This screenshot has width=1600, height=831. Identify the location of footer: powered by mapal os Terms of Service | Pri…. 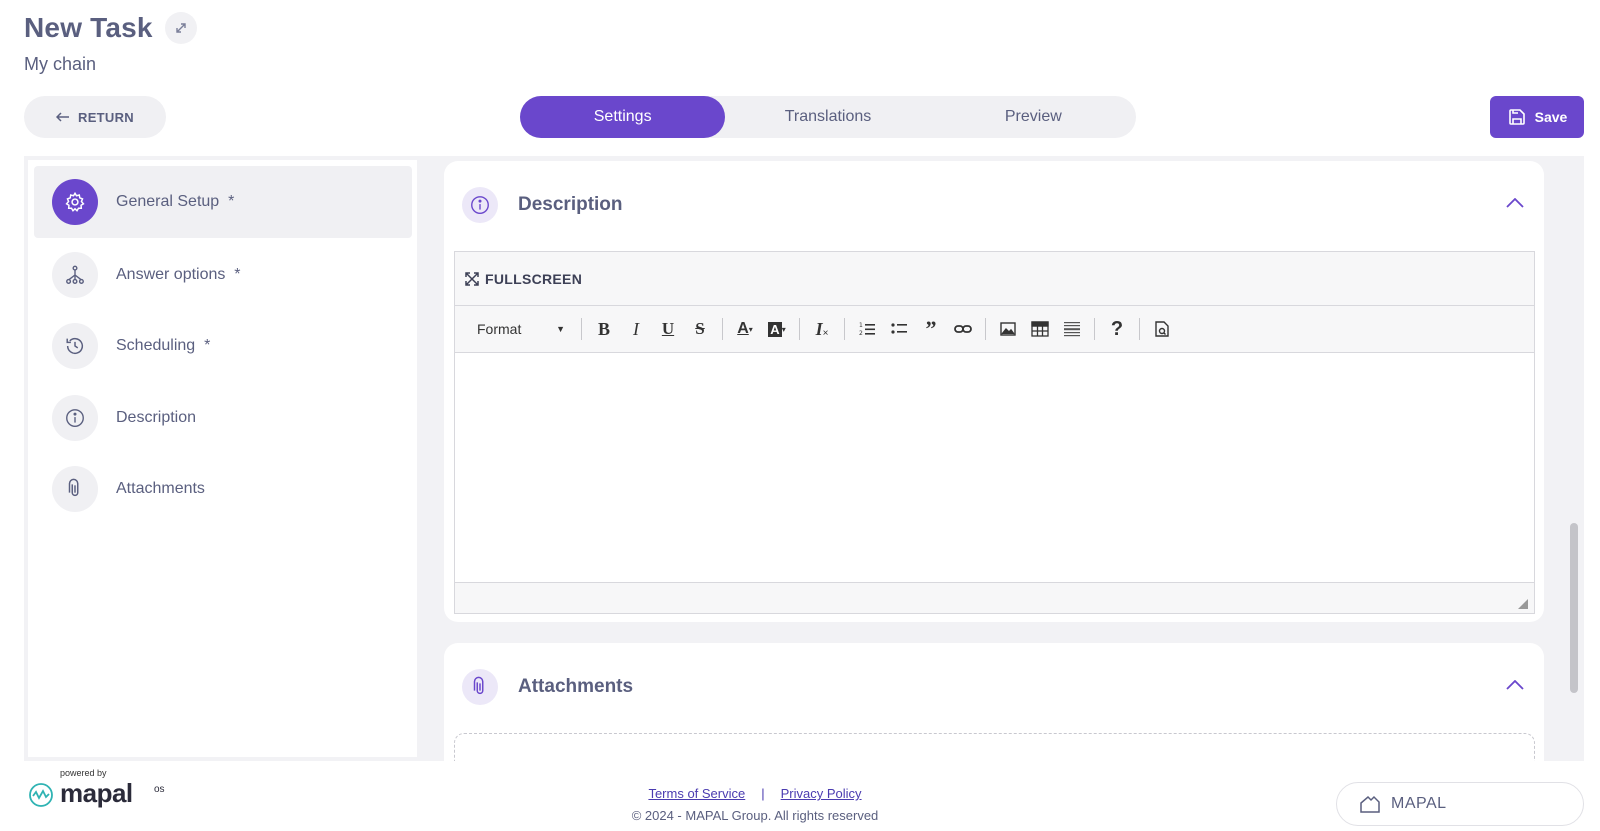
(800, 796).